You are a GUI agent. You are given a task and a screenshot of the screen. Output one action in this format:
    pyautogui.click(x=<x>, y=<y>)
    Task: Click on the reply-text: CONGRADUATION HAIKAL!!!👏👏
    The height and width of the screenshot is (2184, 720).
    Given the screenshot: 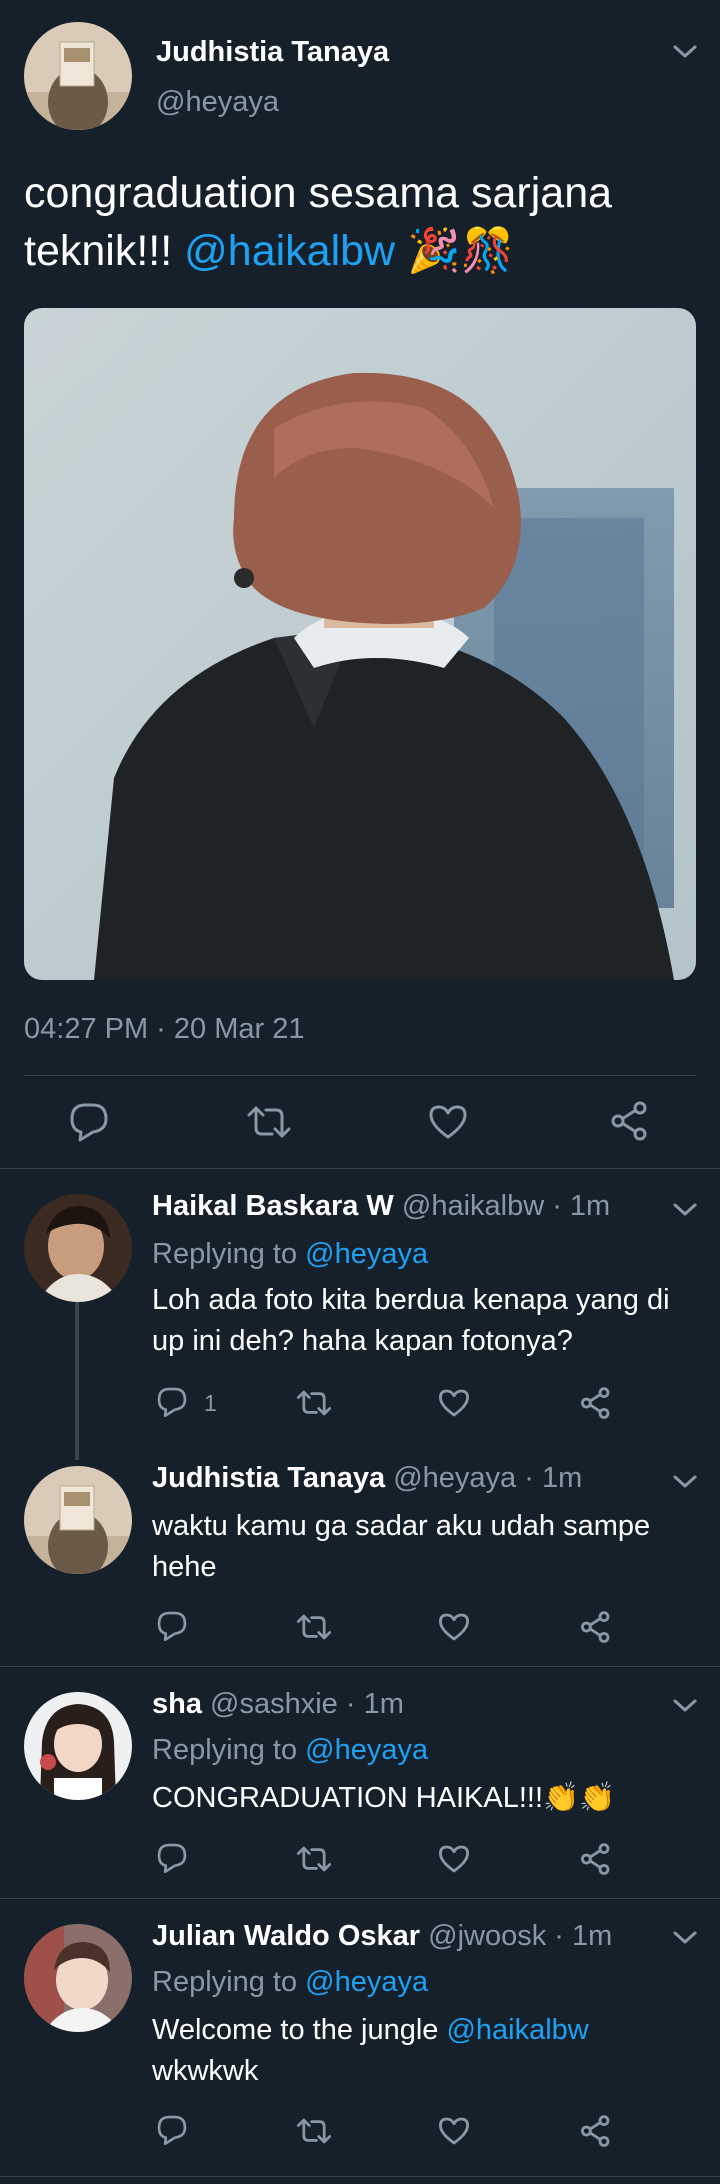 What is the action you would take?
    pyautogui.click(x=426, y=1798)
    